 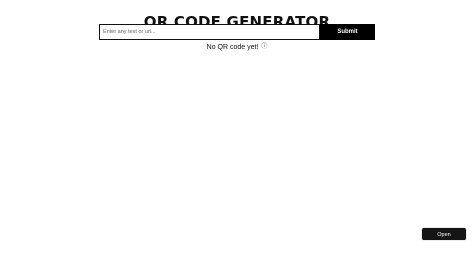 I want to click on status-message: No QR code yet! ⓘ, so click(x=237, y=47).